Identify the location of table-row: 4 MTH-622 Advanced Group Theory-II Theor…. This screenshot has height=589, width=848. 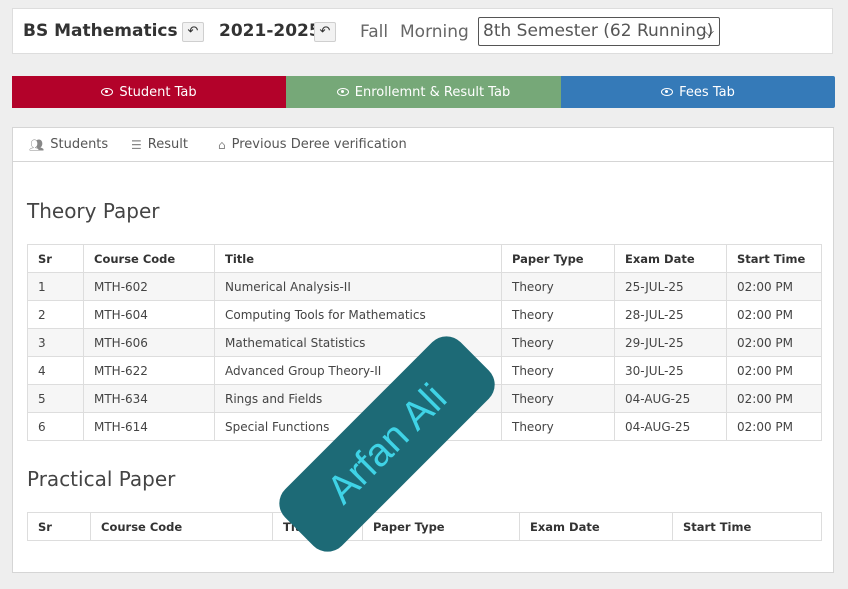
(424, 370).